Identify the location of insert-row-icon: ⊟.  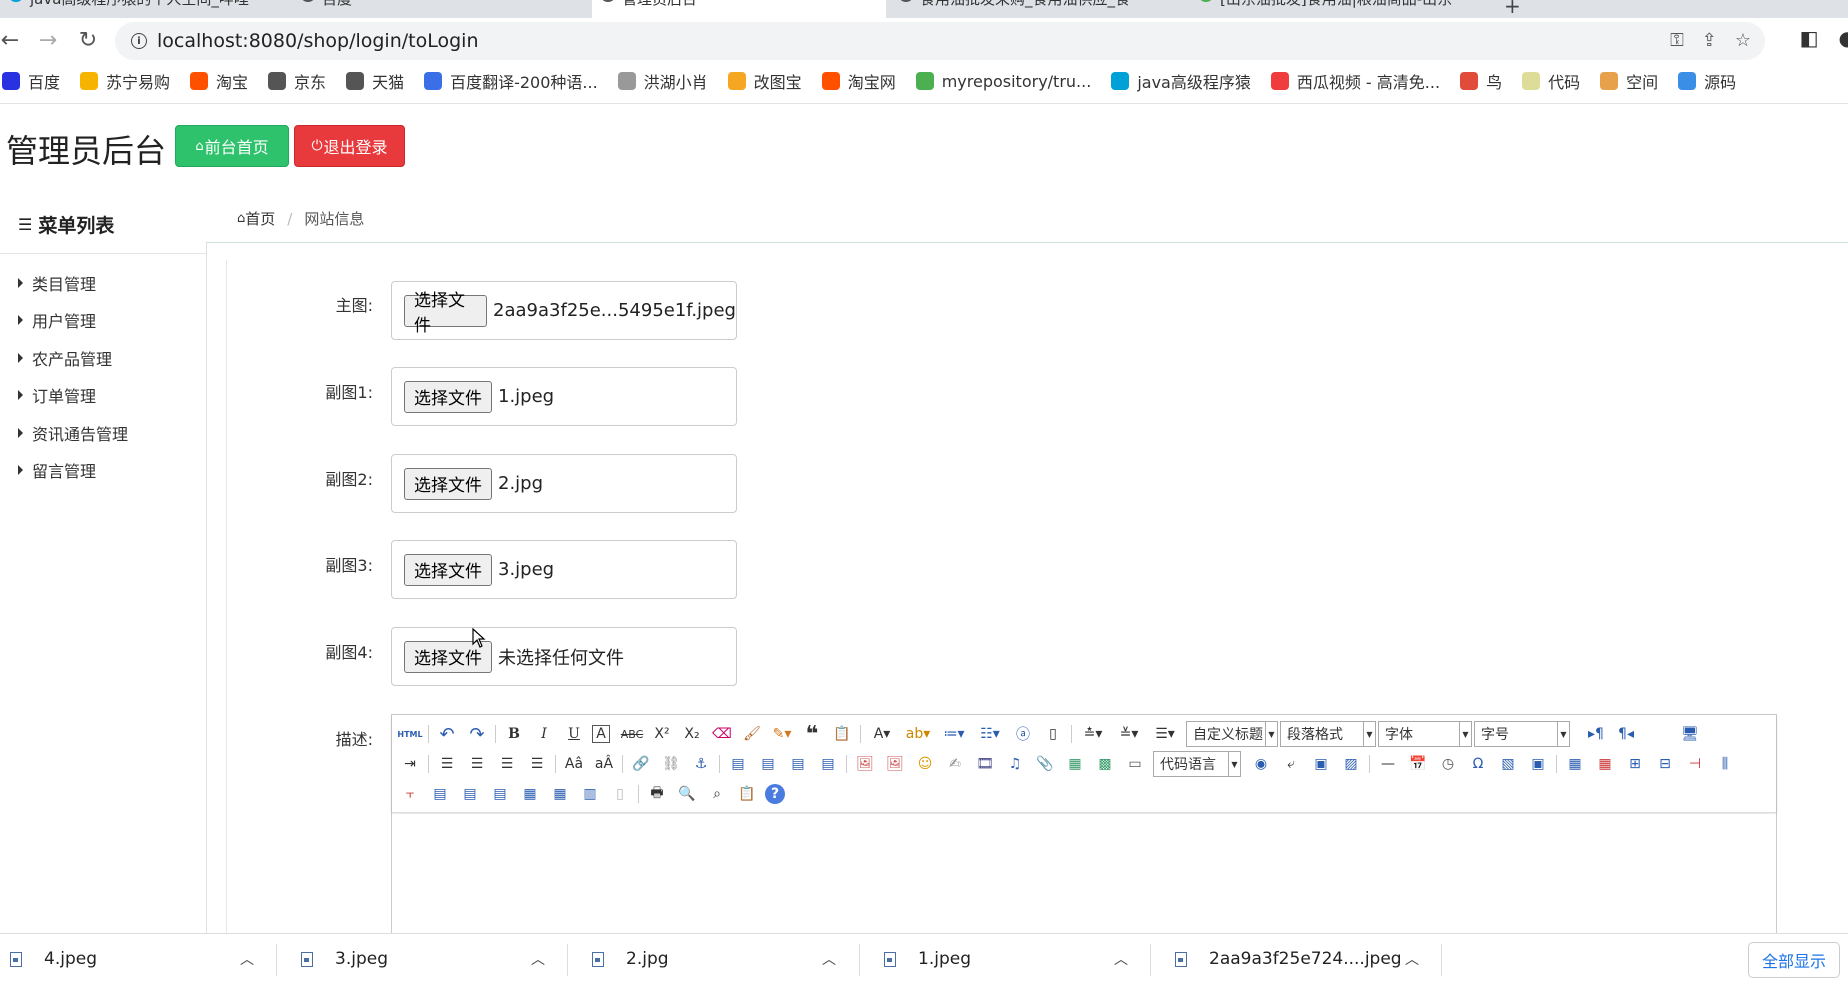
(1665, 764).